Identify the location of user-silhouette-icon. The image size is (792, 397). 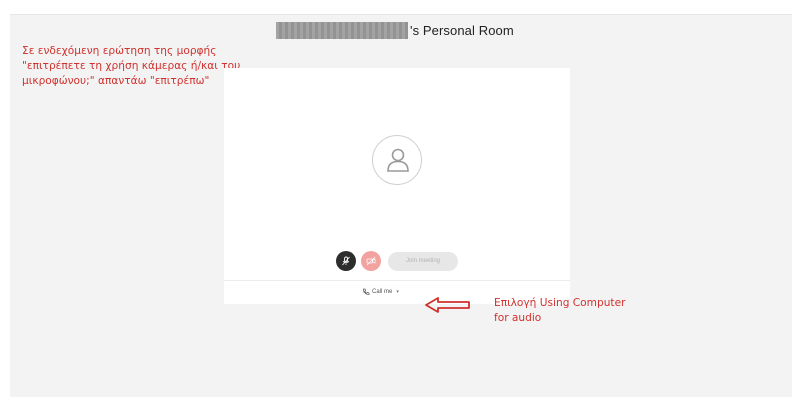
(398, 160).